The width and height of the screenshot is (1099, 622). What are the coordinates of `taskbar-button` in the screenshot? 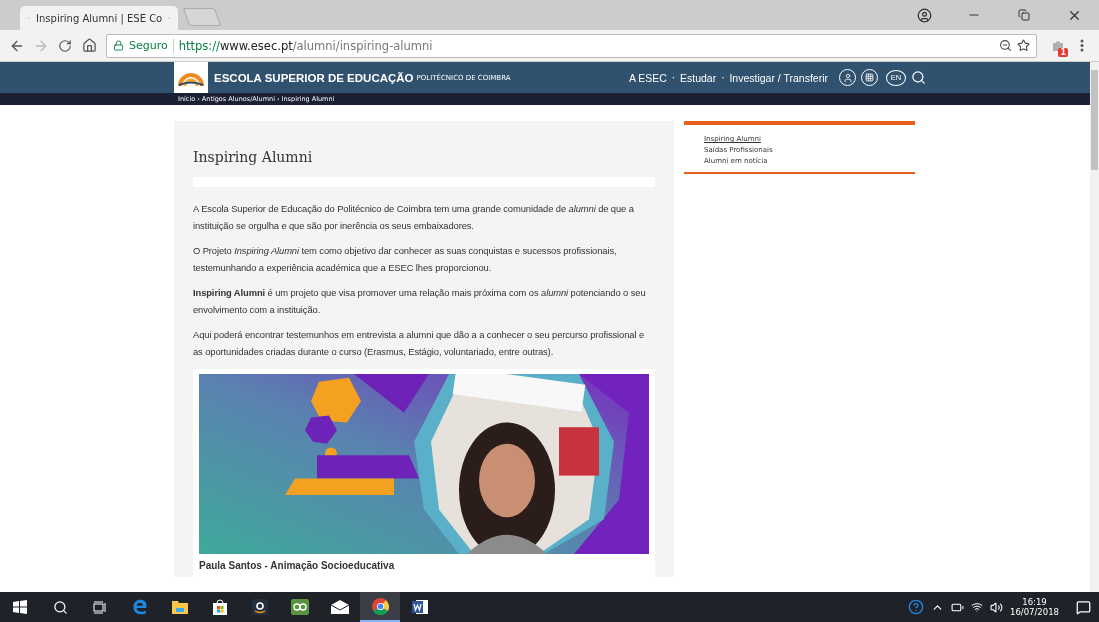 It's located at (380, 607).